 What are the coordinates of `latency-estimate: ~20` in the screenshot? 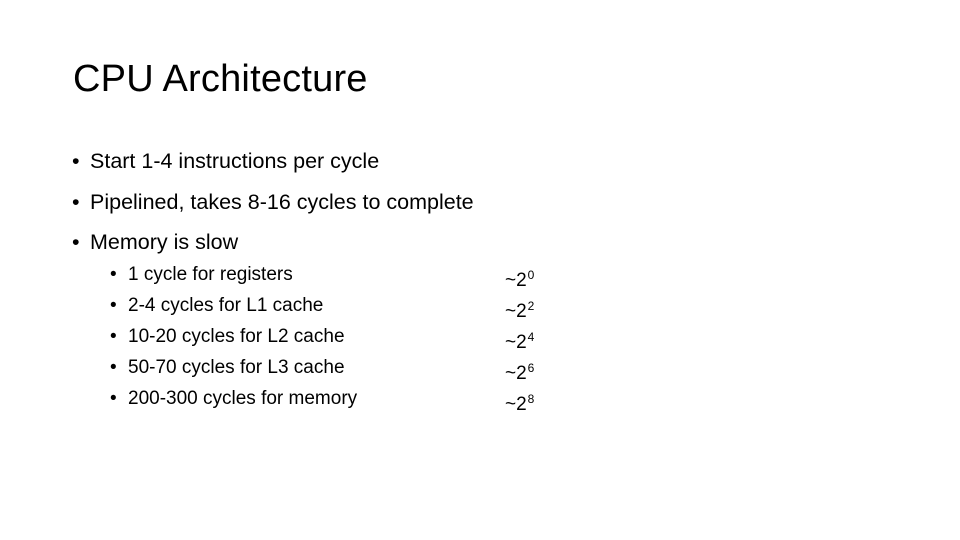 It's located at (519, 278).